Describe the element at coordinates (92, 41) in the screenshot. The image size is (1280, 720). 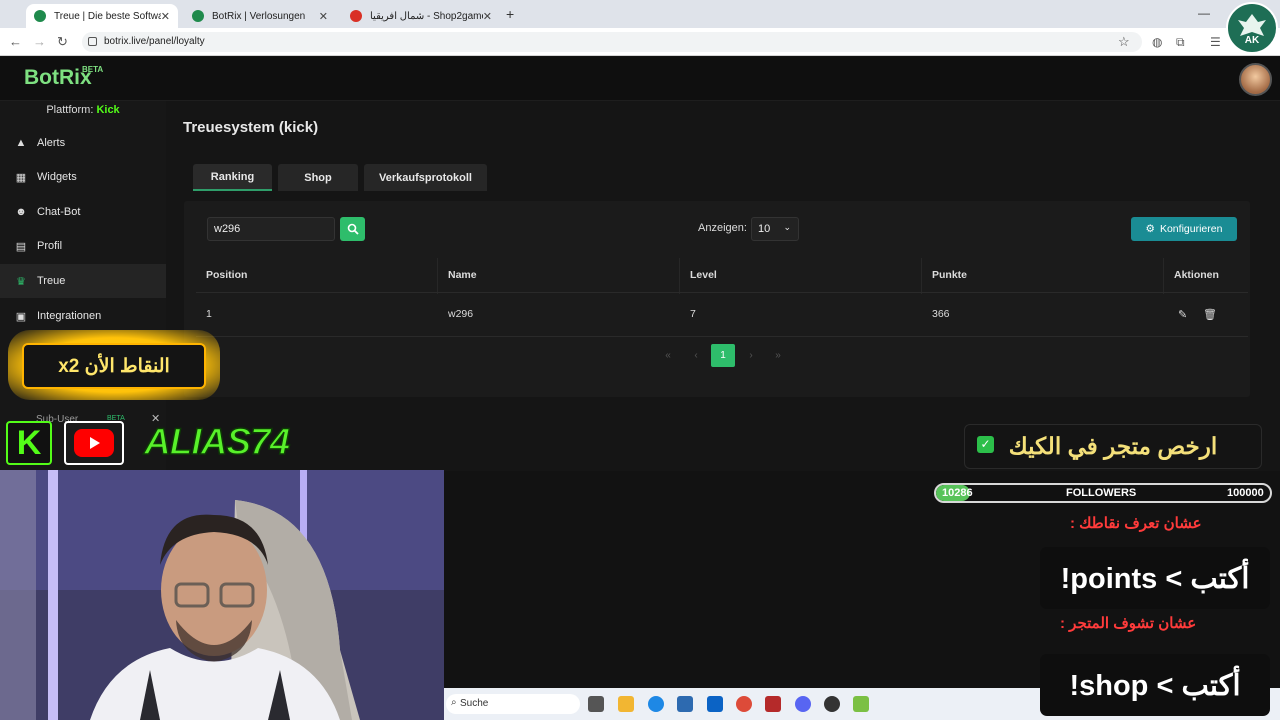
I see `site-info-icon` at that location.